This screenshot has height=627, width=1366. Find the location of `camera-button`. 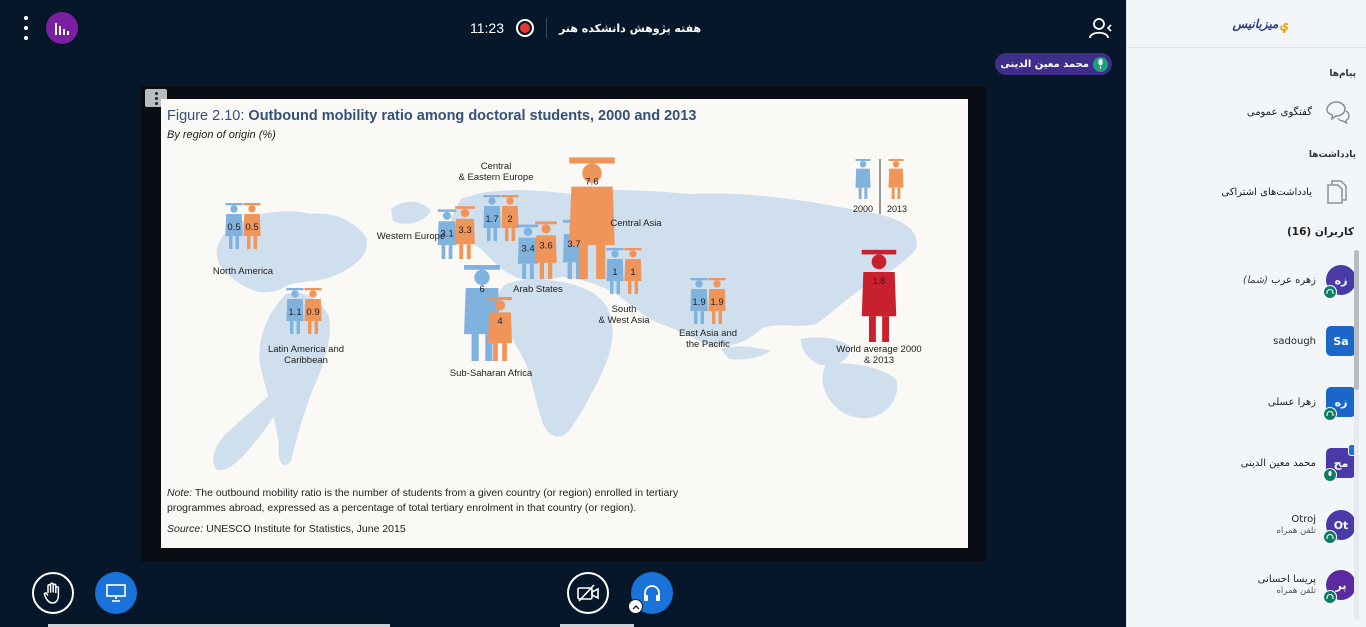

camera-button is located at coordinates (588, 593).